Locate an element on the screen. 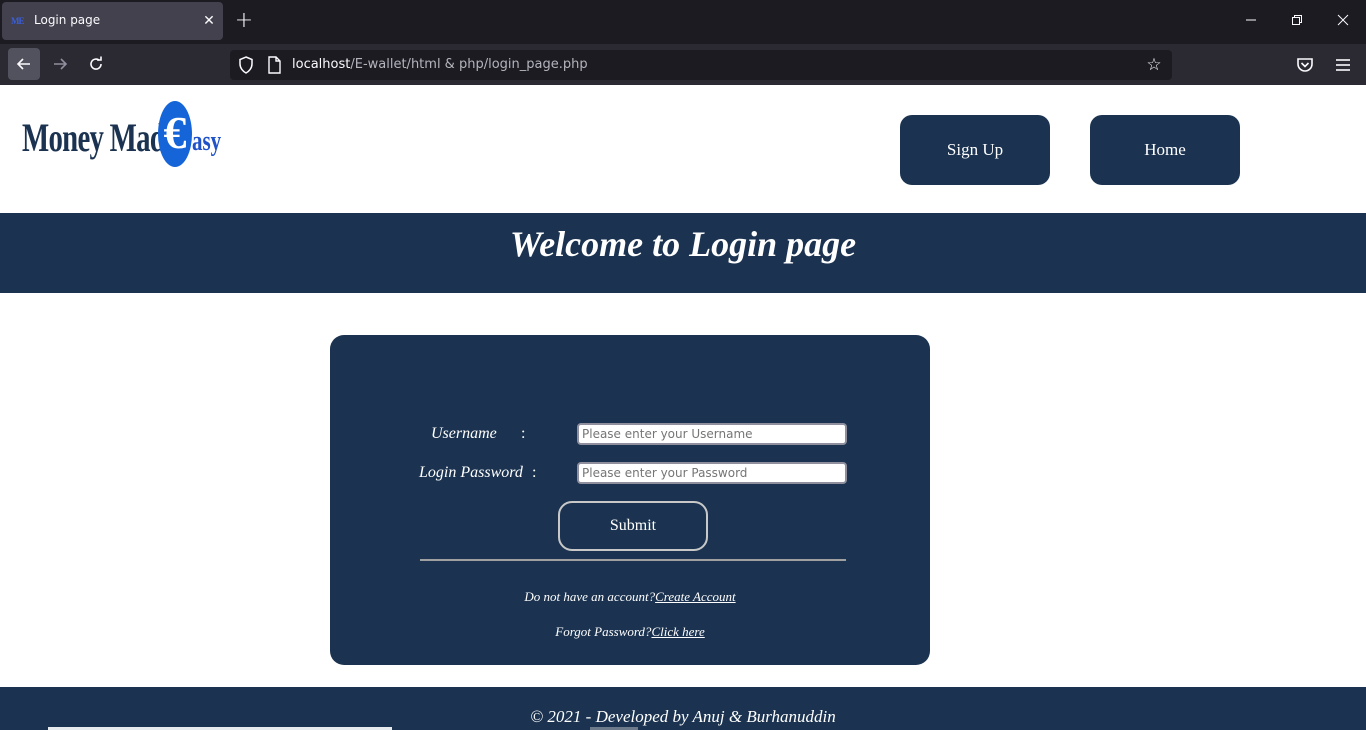 Image resolution: width=1366 pixels, height=730 pixels. logo-text-tail: asy is located at coordinates (207, 141).